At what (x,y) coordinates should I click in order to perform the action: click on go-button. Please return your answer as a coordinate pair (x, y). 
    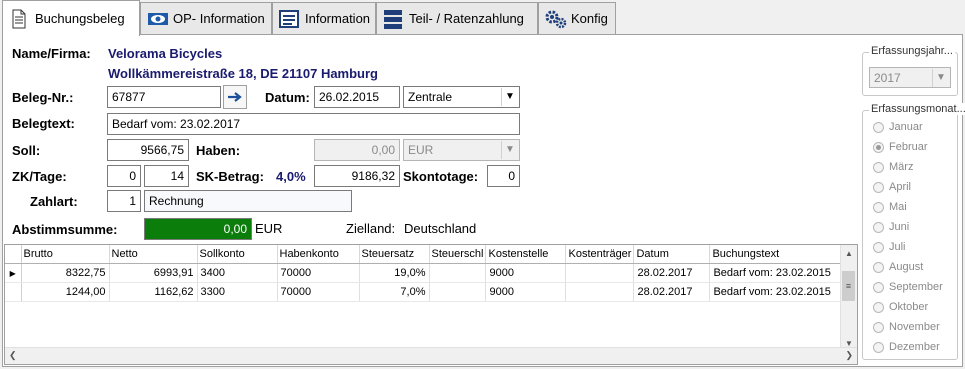
    Looking at the image, I should click on (235, 97).